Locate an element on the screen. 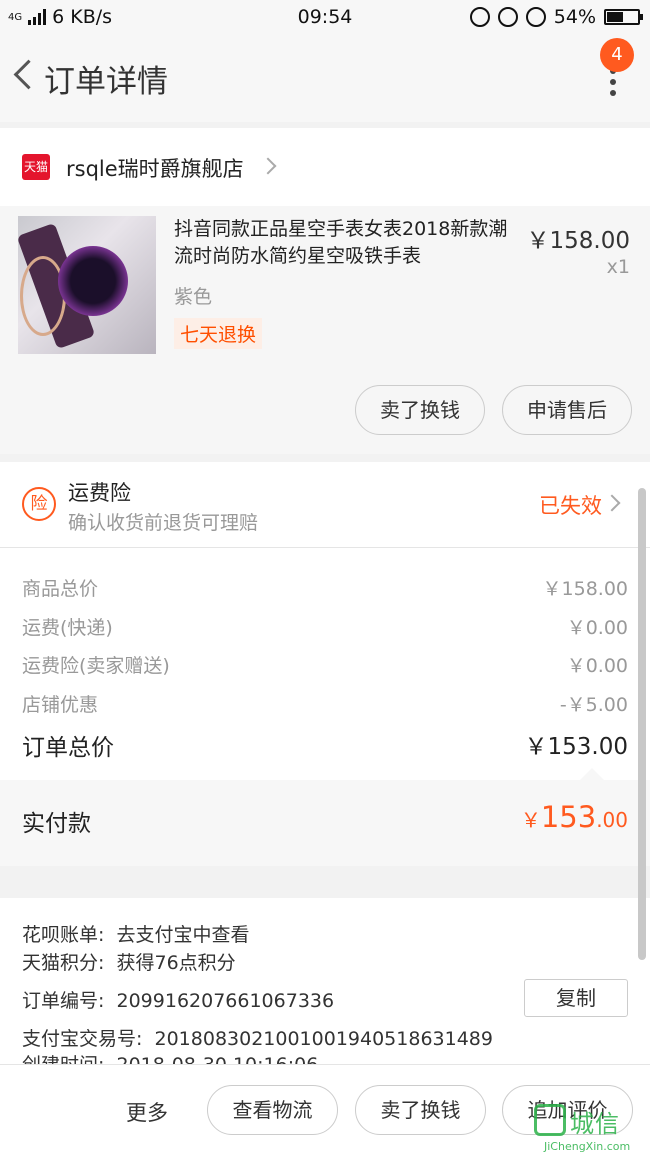 The height and width of the screenshot is (1155, 650). insurance-subtitle: 确认收货前退货可理赔 is located at coordinates (163, 523).